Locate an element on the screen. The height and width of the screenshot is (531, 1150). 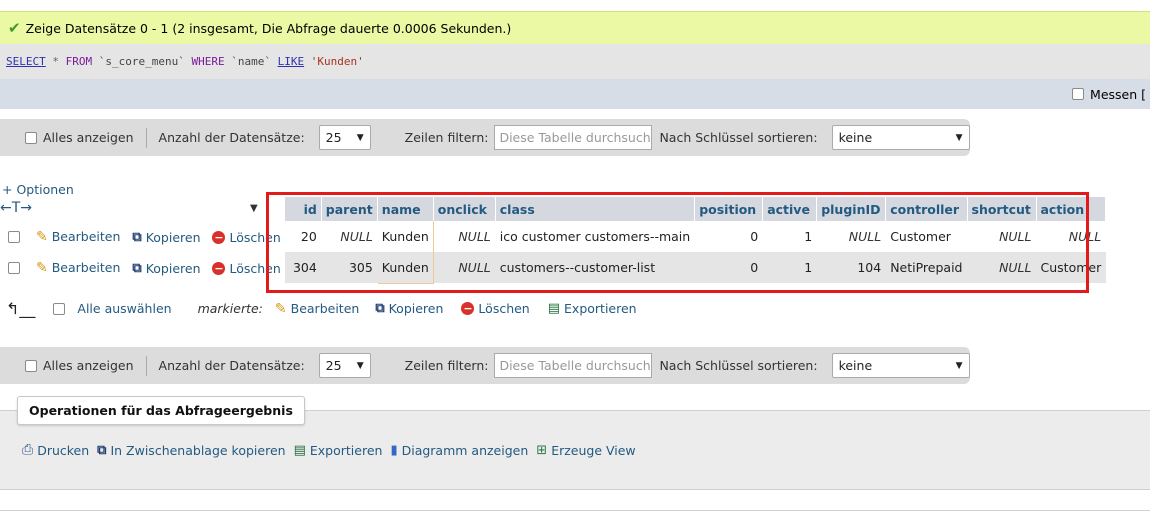
export-label: Exportieren is located at coordinates (346, 450).